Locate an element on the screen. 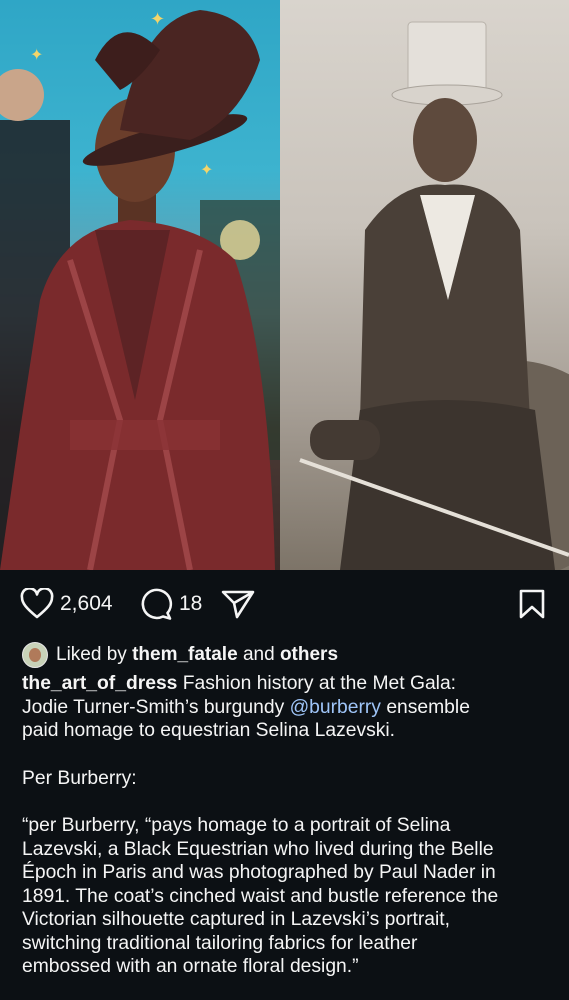 The height and width of the screenshot is (1000, 569). caption-line2b: ensemble is located at coordinates (428, 707).